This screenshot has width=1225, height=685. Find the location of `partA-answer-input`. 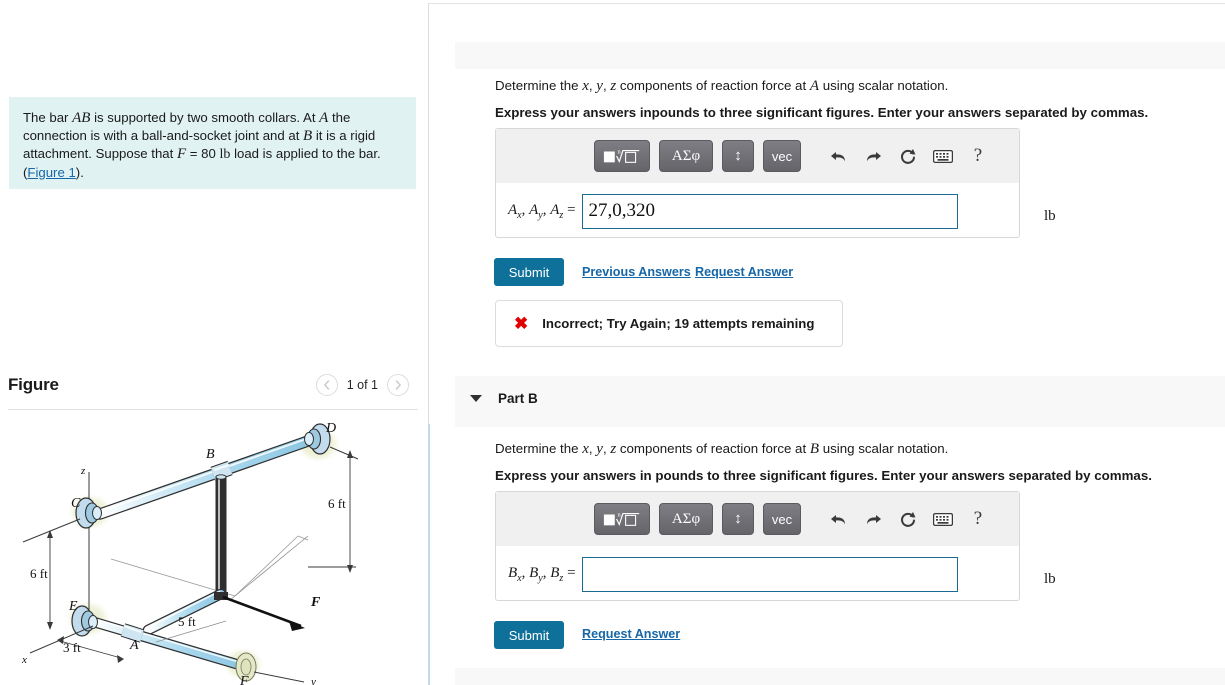

partA-answer-input is located at coordinates (769, 211).